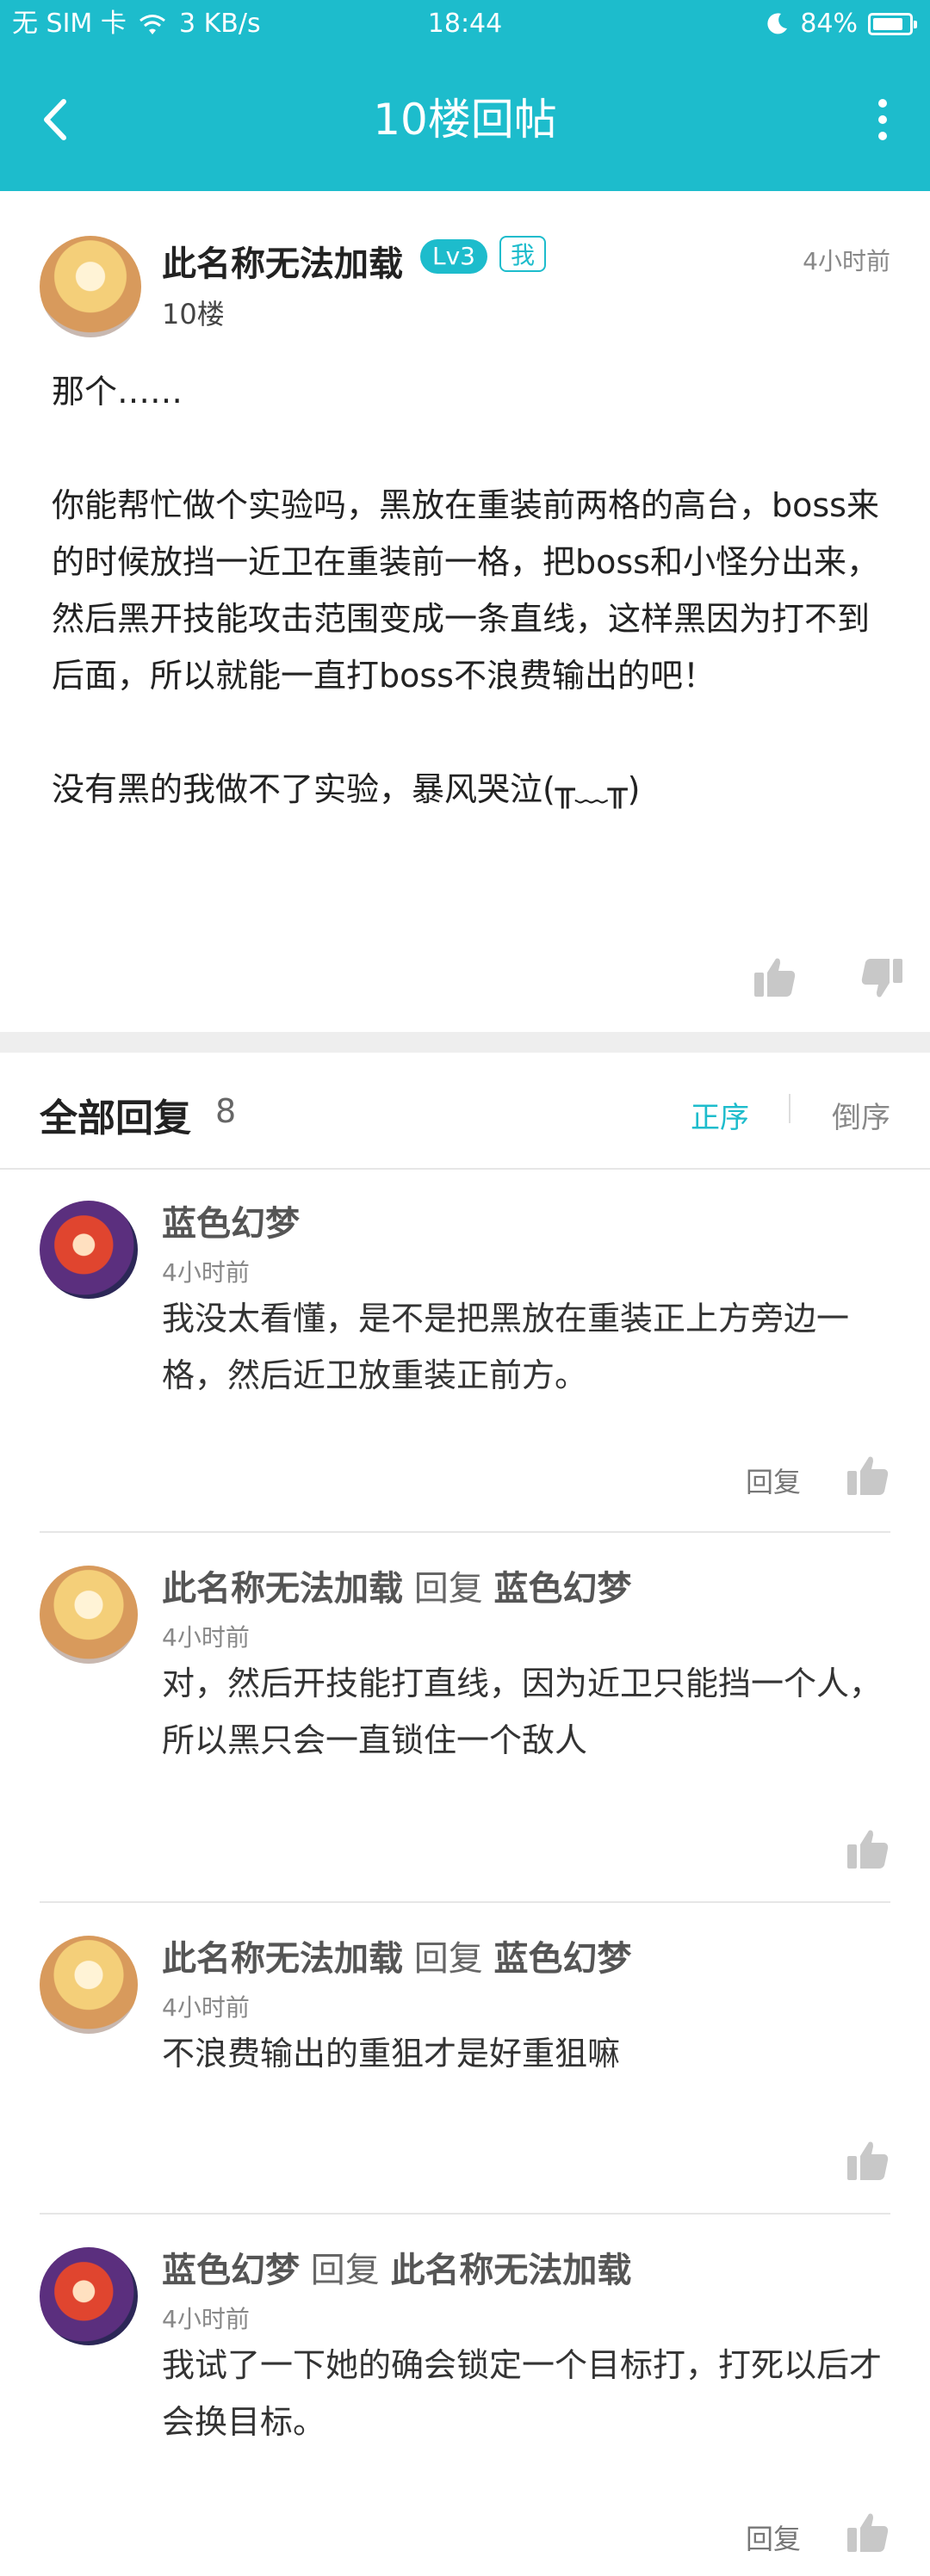 The image size is (930, 2576). Describe the element at coordinates (392, 2054) in the screenshot. I see `reply-text: 不浪费输出的重狙才是好重狙嘛` at that location.